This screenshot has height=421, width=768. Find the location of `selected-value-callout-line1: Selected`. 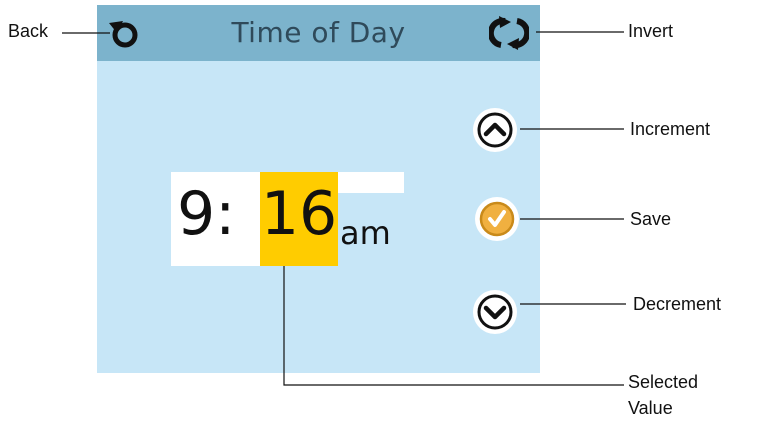

selected-value-callout-line1: Selected is located at coordinates (663, 382).